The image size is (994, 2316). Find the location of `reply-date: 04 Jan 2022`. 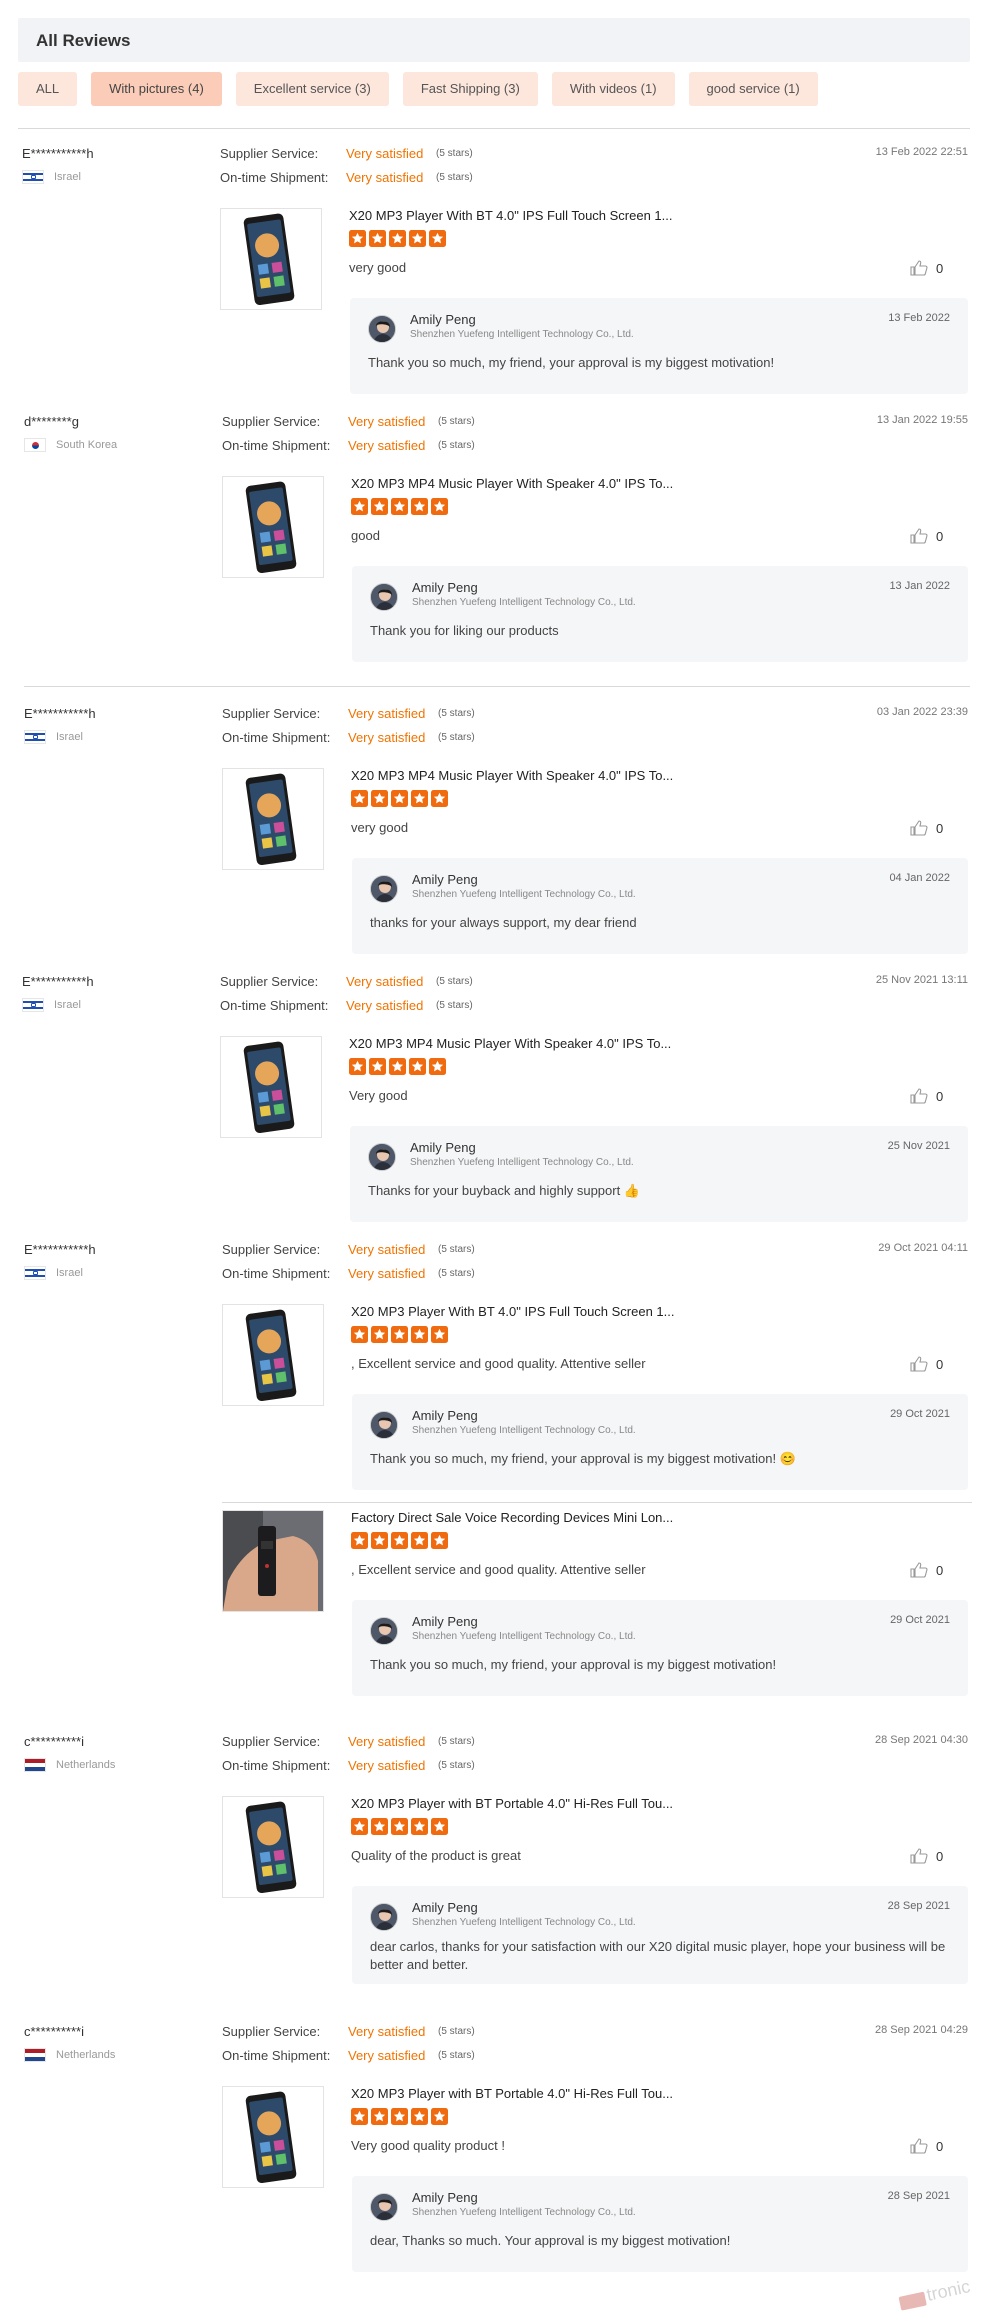

reply-date: 04 Jan 2022 is located at coordinates (919, 878).